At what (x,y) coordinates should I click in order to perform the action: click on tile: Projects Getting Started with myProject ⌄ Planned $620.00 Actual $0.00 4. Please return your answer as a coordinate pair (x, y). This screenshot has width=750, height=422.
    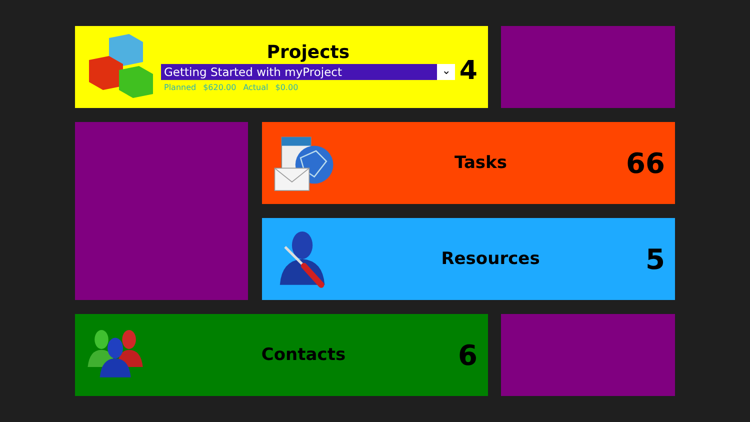
    Looking at the image, I should click on (281, 67).